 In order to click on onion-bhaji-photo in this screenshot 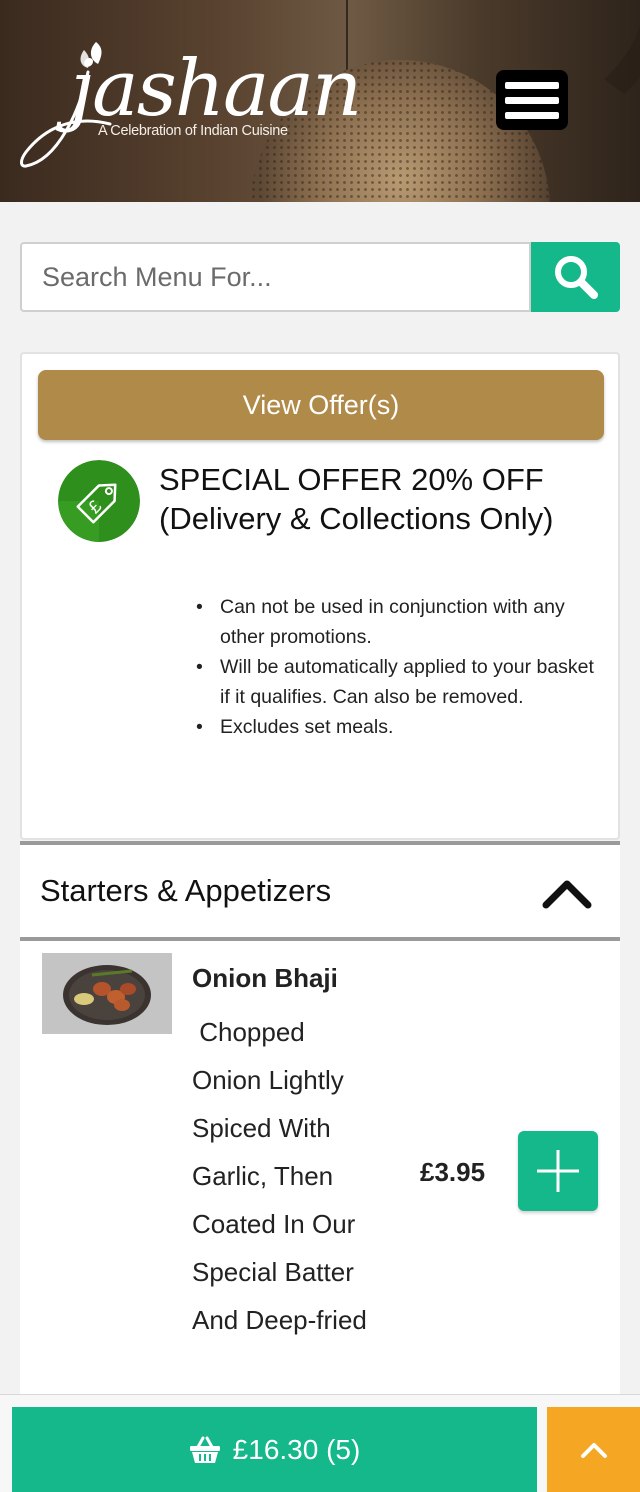, I will do `click(107, 993)`.